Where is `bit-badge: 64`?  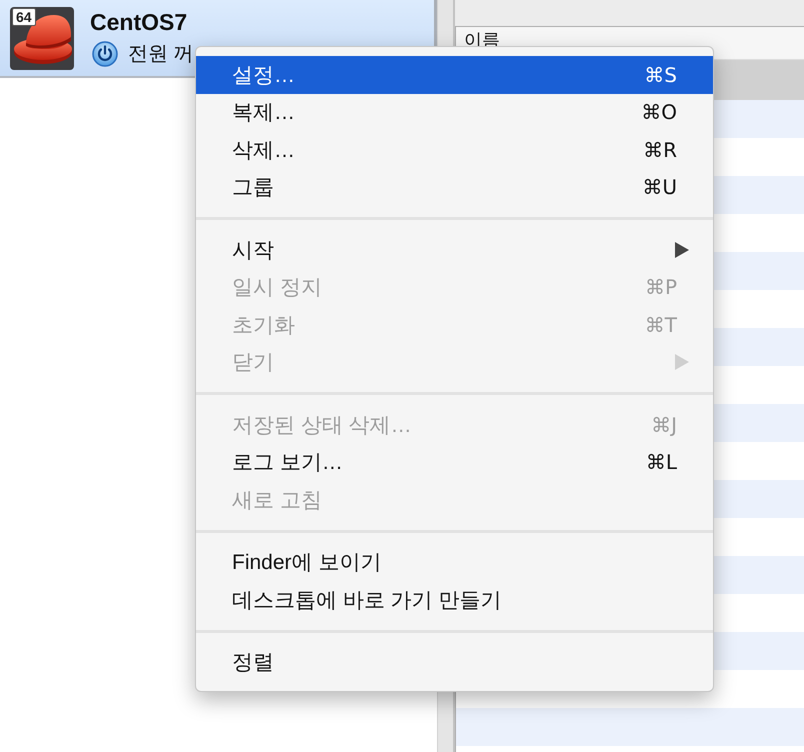
bit-badge: 64 is located at coordinates (24, 17).